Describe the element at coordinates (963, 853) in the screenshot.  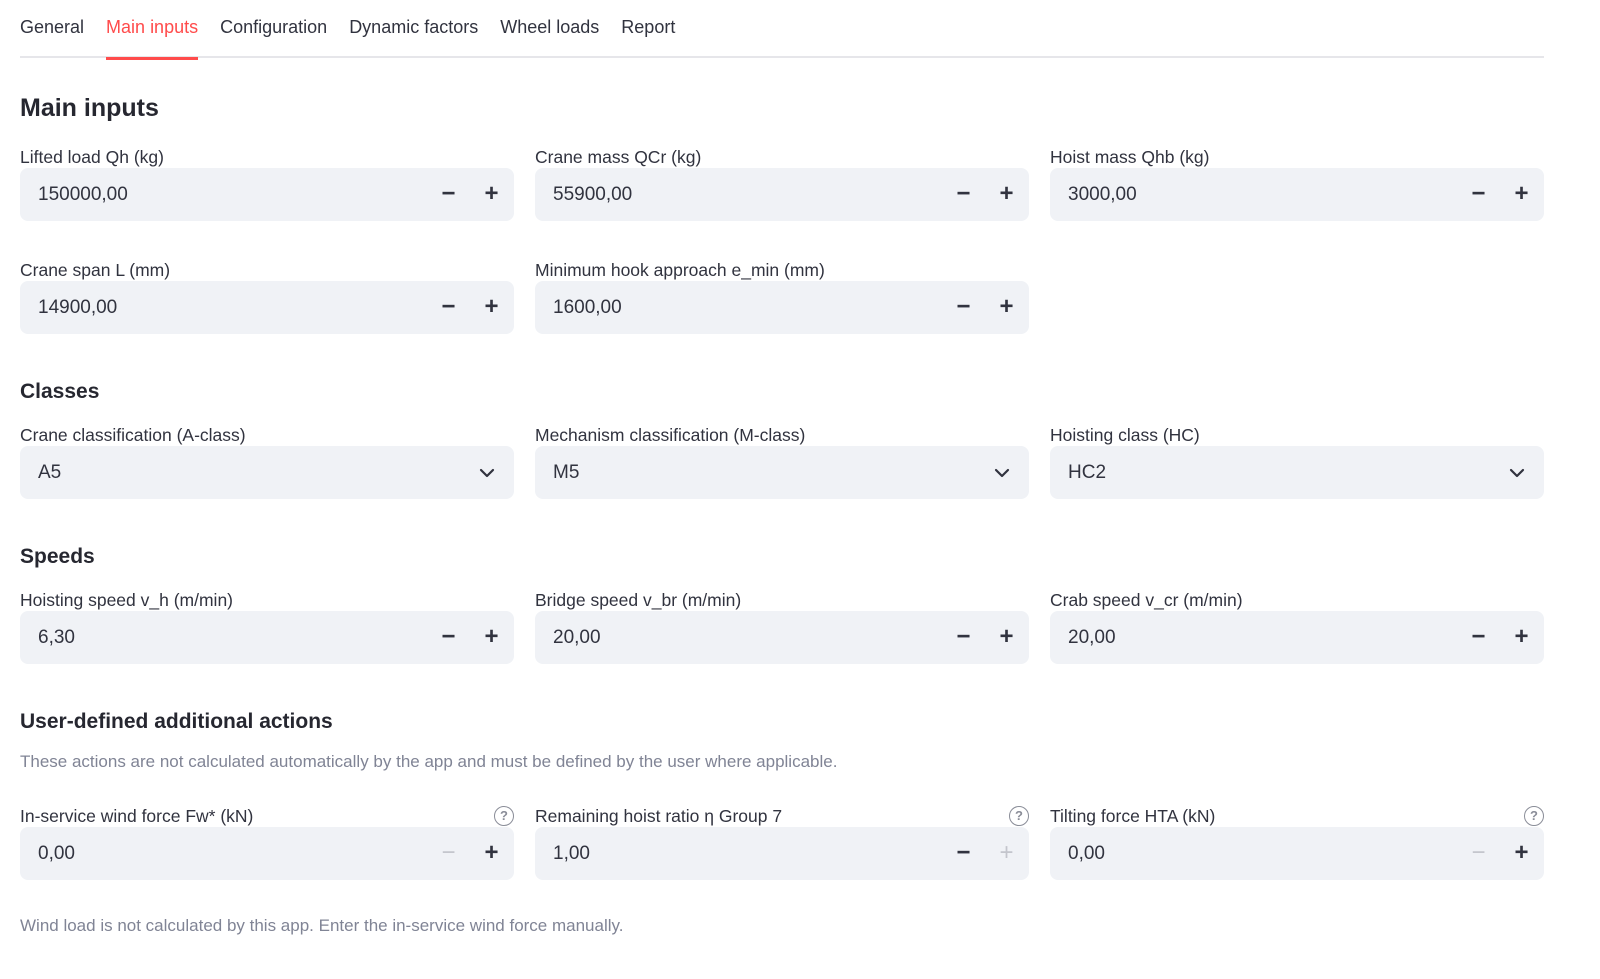
I see `hoist-ratio-decrement-button: −` at that location.